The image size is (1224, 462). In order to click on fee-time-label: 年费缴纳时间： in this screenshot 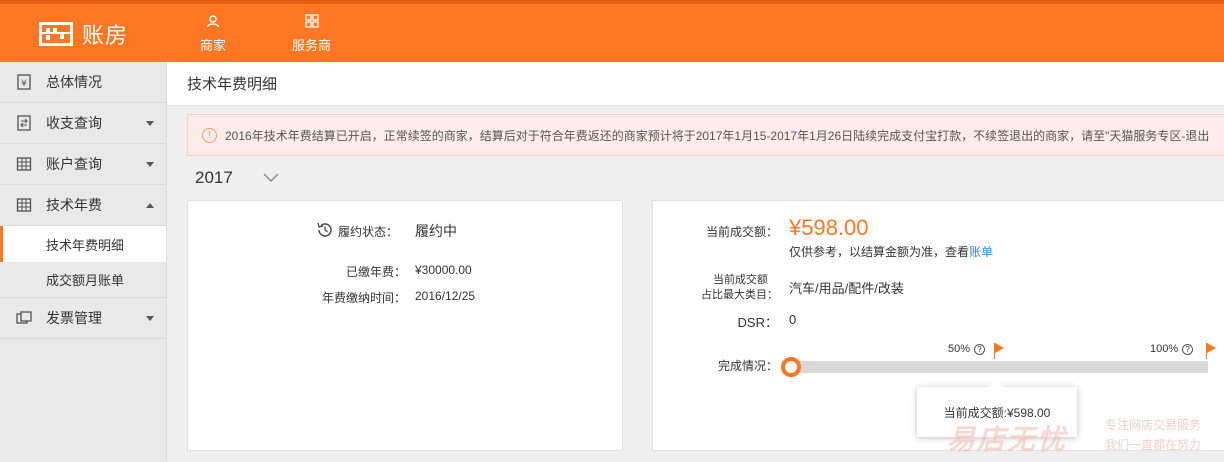, I will do `click(363, 298)`.